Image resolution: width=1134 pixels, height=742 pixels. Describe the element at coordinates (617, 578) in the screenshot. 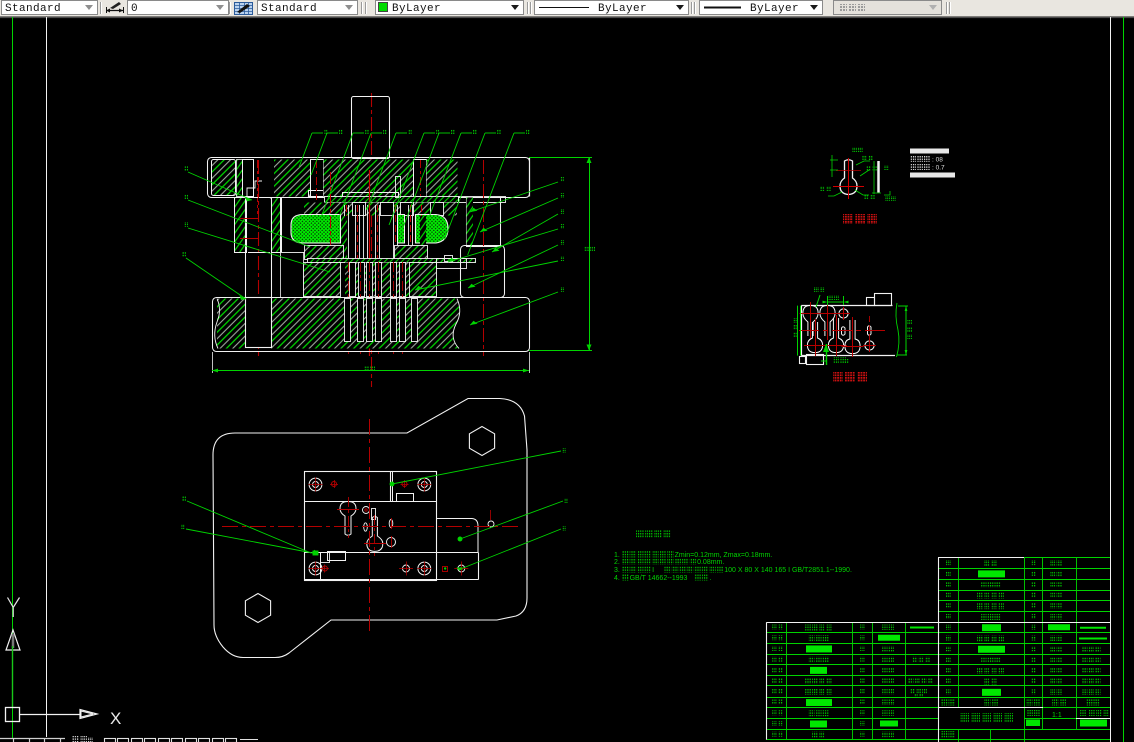

I see `svg-text: 4.` at that location.